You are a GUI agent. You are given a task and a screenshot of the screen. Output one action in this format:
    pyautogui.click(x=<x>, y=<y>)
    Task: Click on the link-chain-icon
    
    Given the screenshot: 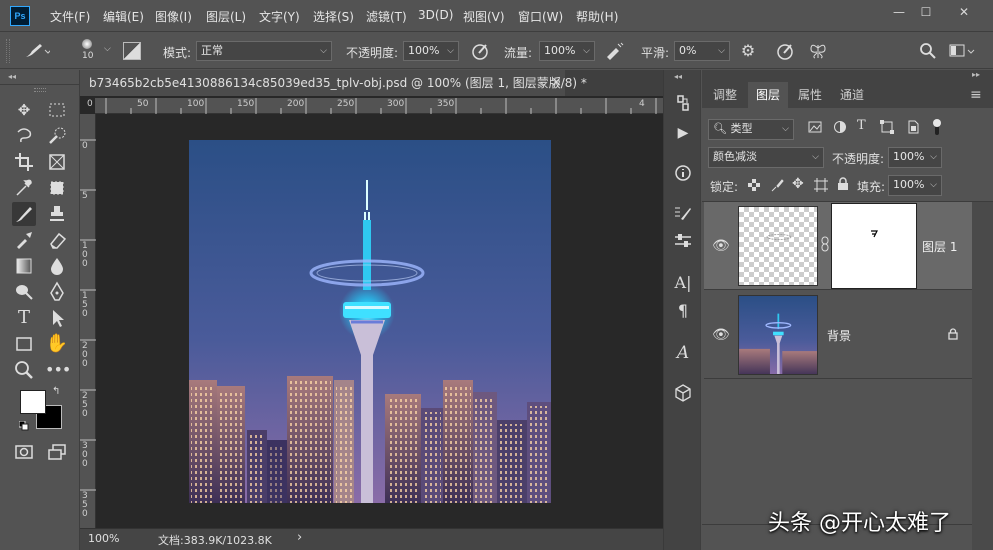 What is the action you would take?
    pyautogui.click(x=825, y=244)
    